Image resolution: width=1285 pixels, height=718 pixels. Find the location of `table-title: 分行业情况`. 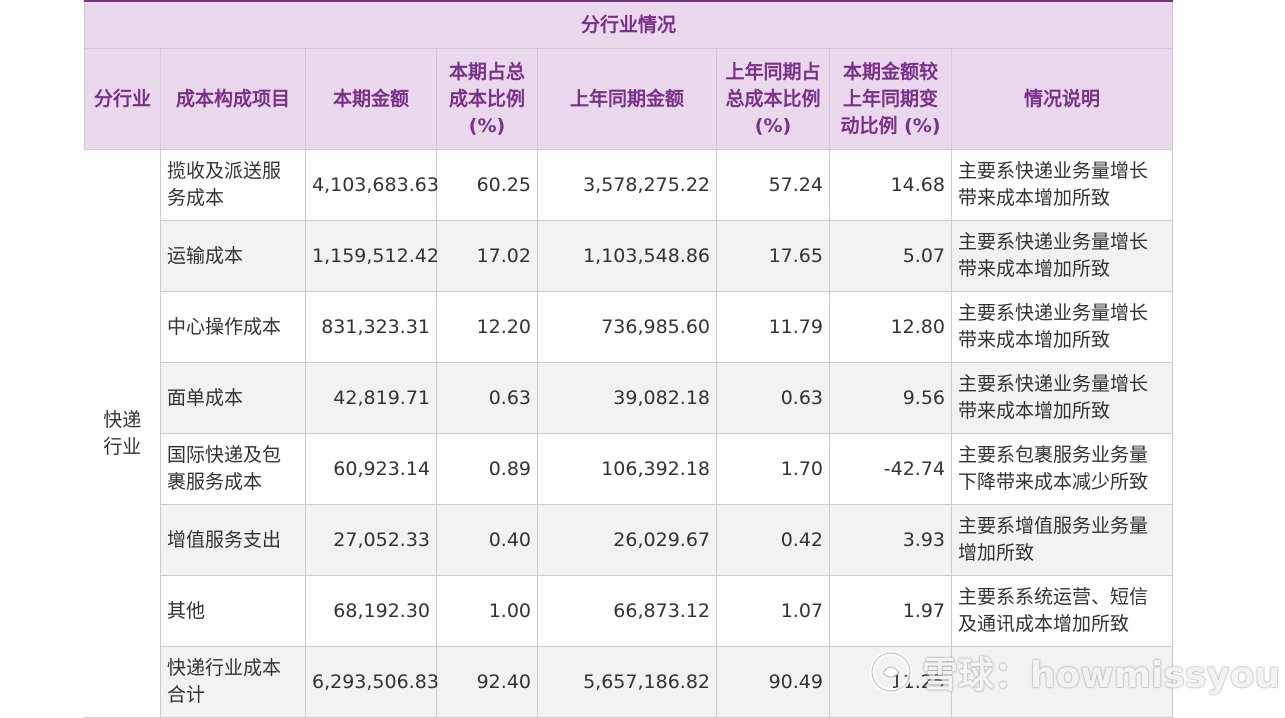

table-title: 分行业情况 is located at coordinates (628, 24).